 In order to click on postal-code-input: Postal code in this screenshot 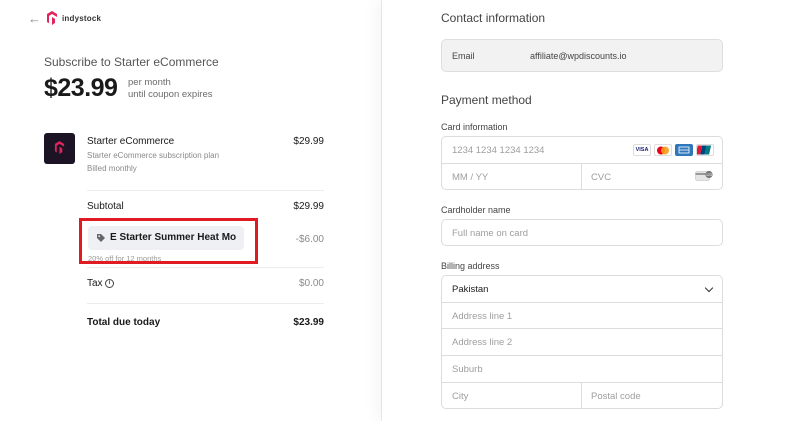, I will do `click(652, 395)`.